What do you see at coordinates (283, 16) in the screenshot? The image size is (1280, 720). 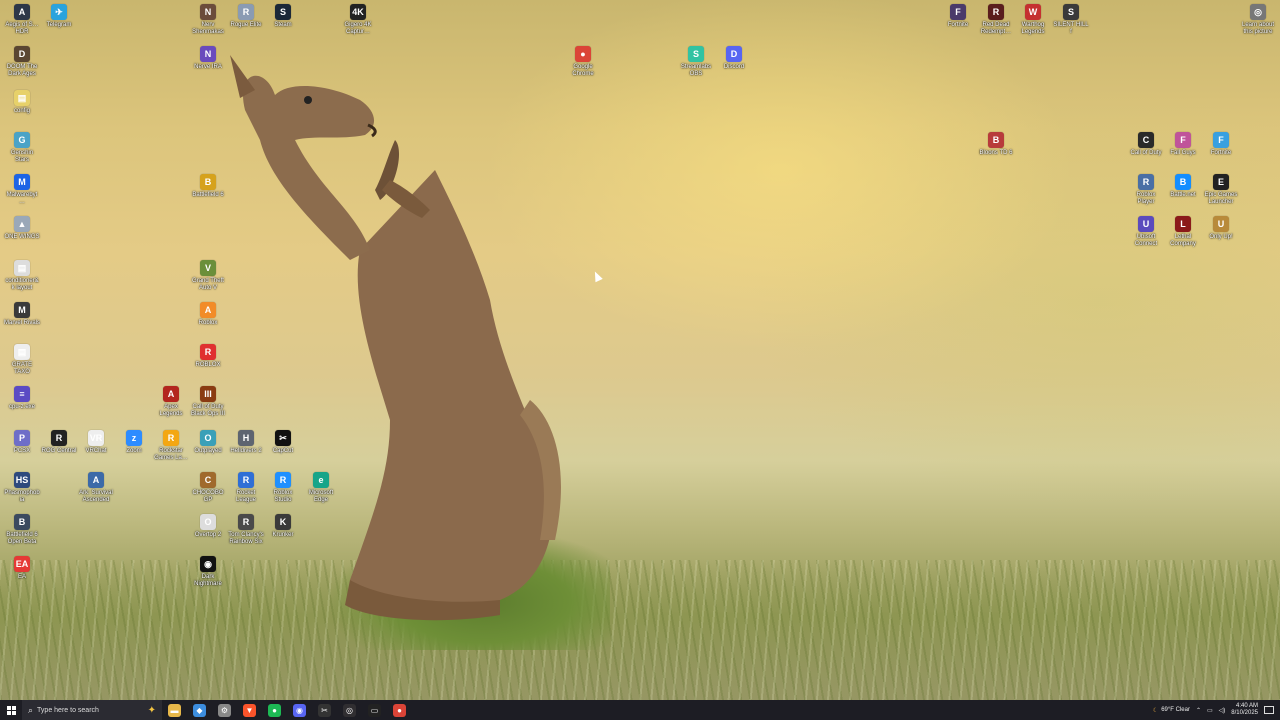 I see `desktop-icon: S Steam` at bounding box center [283, 16].